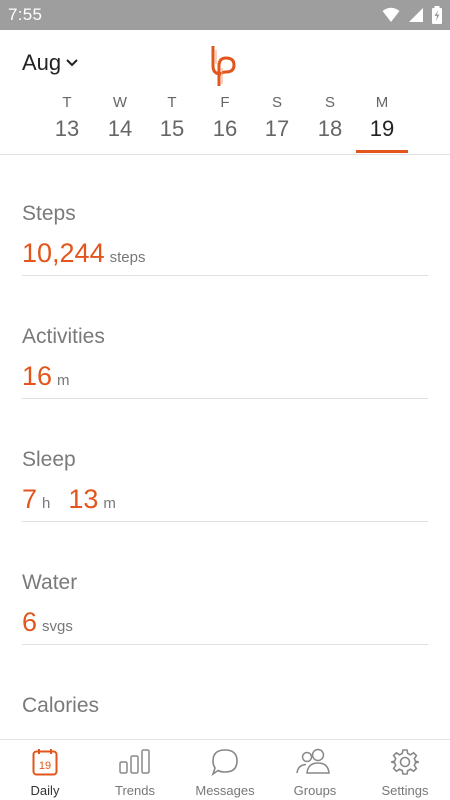  I want to click on selected-day-indicator, so click(382, 151).